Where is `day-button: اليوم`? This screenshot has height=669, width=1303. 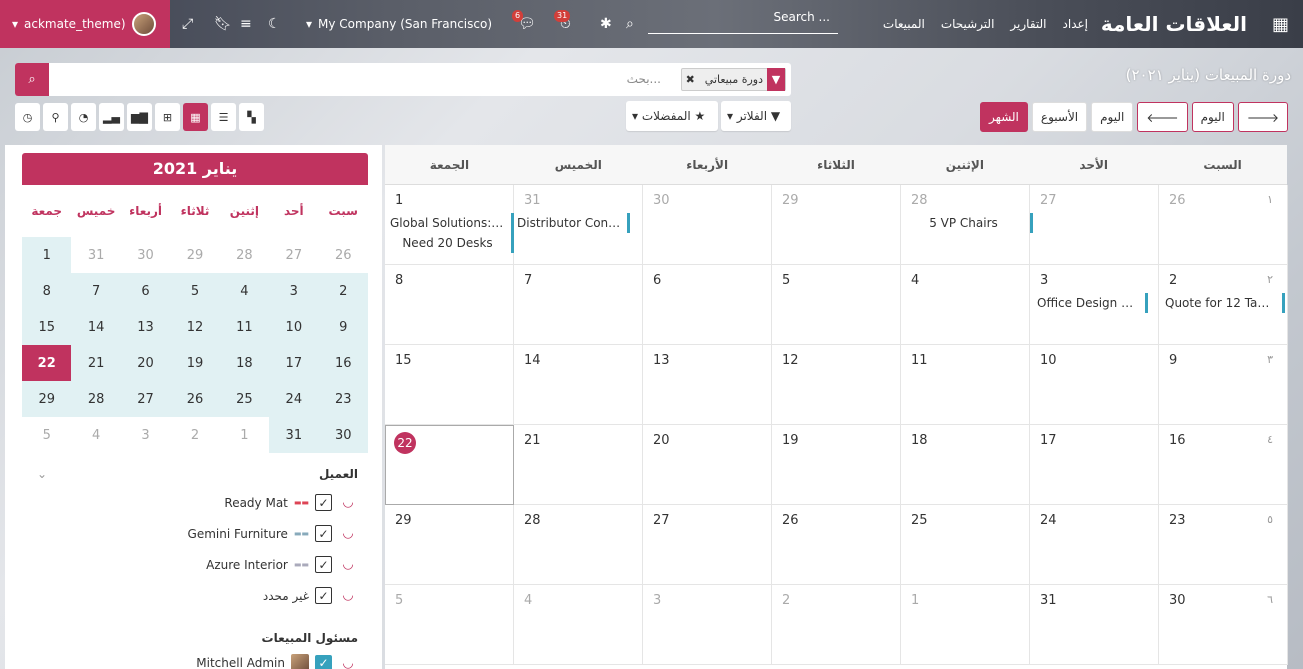 day-button: اليوم is located at coordinates (1112, 117).